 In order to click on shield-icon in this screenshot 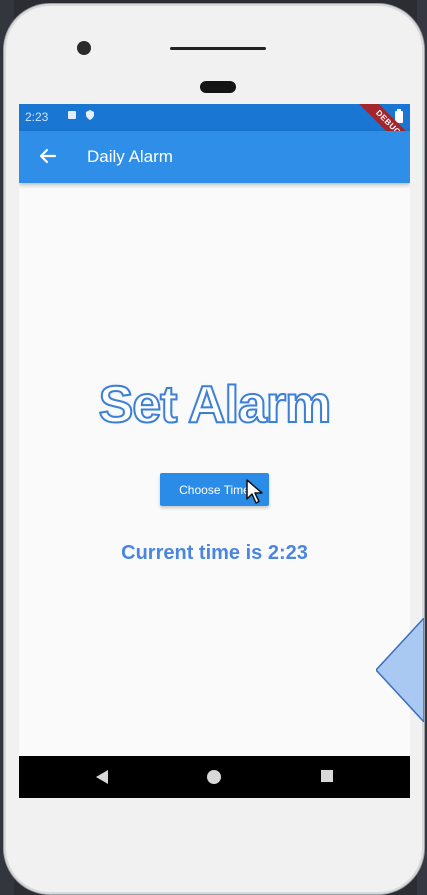, I will do `click(90, 115)`.